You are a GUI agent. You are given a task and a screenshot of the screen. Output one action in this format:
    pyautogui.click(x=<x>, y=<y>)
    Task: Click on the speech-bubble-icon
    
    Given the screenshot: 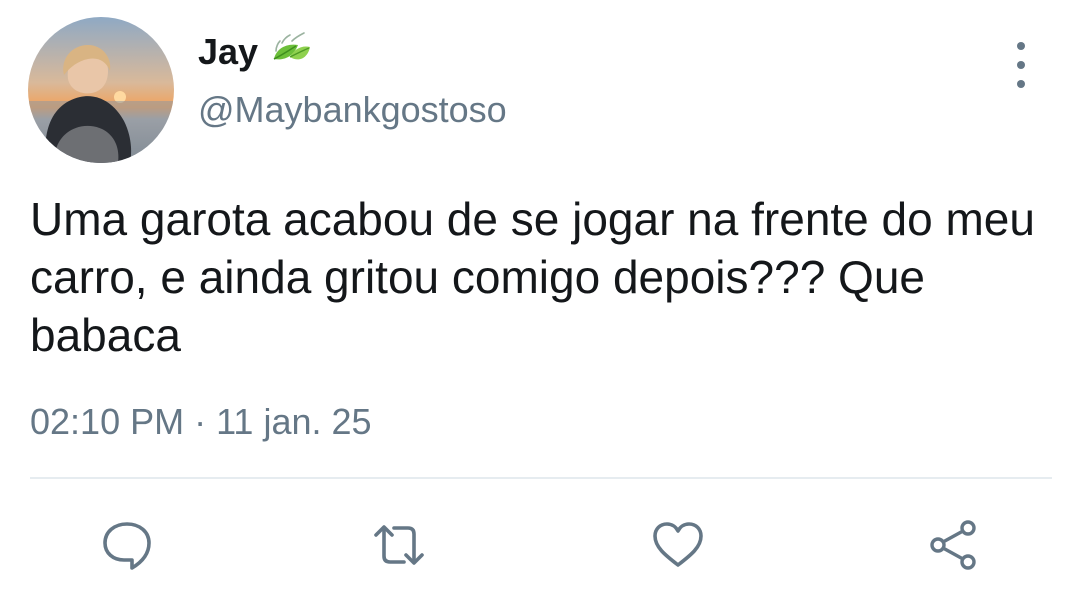 What is the action you would take?
    pyautogui.click(x=127, y=546)
    